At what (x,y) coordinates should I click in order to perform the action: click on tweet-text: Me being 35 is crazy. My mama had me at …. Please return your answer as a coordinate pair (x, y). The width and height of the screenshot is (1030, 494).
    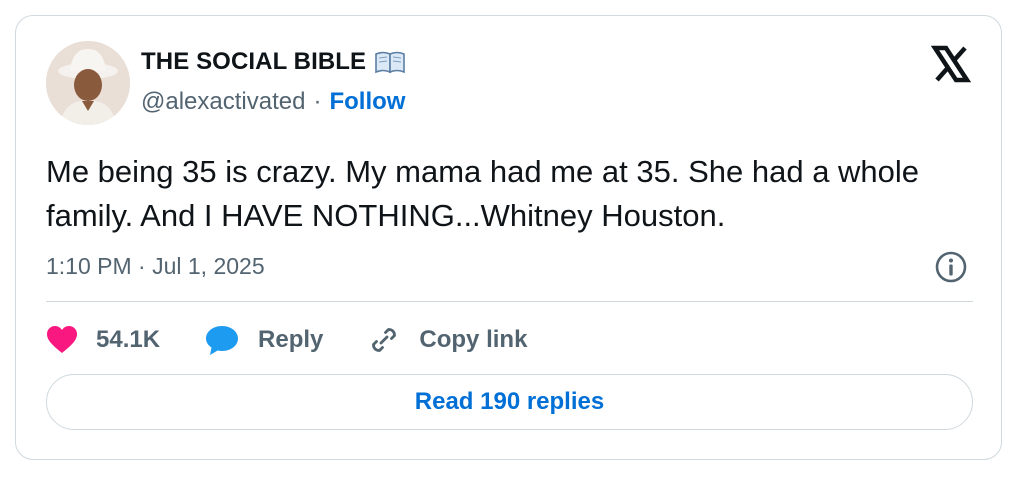
    Looking at the image, I should click on (483, 193).